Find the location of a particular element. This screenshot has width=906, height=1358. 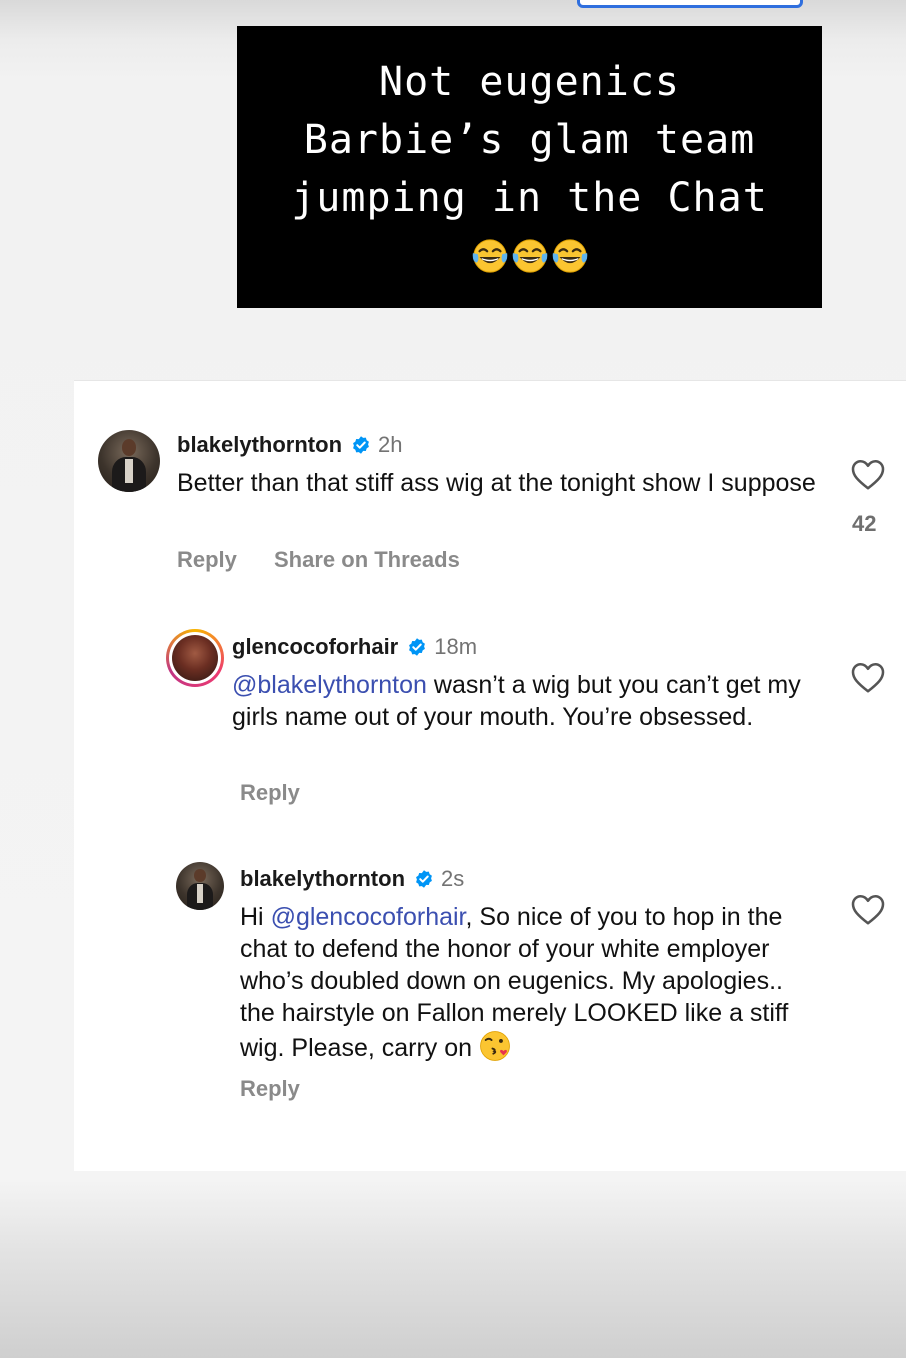

username: glencocoforhair is located at coordinates (315, 647).